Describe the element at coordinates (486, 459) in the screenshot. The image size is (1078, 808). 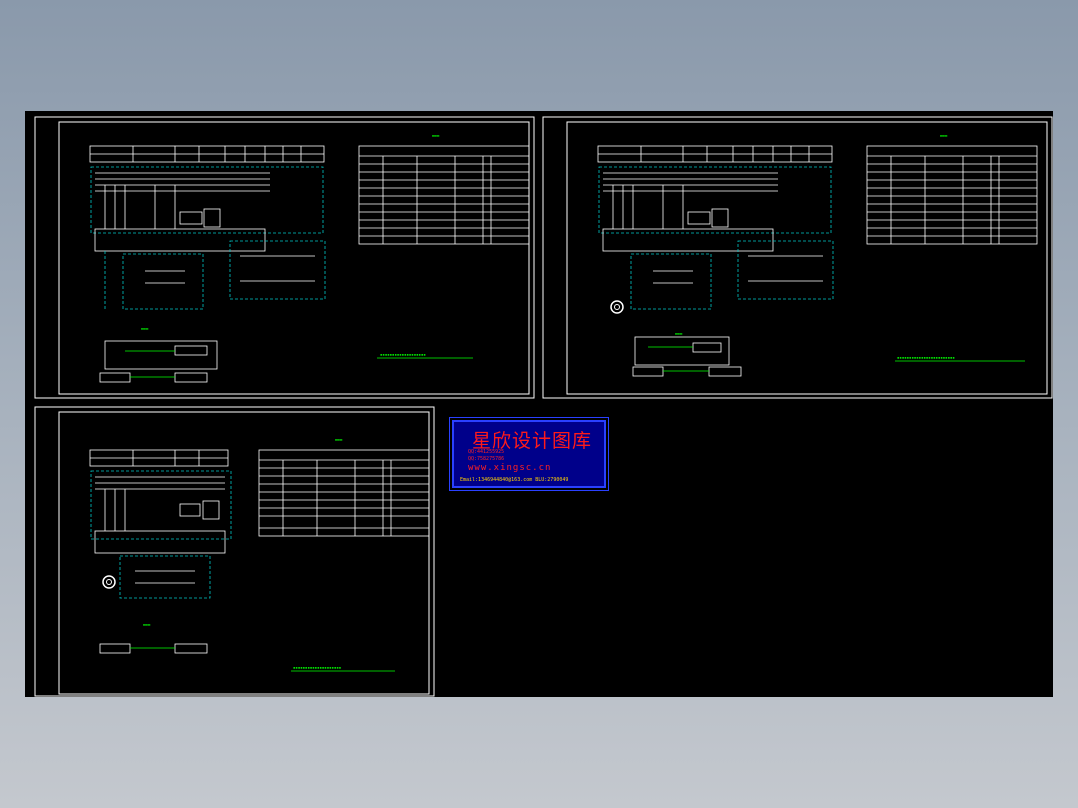
I see `watermark-line-2: QQ:758275786` at that location.